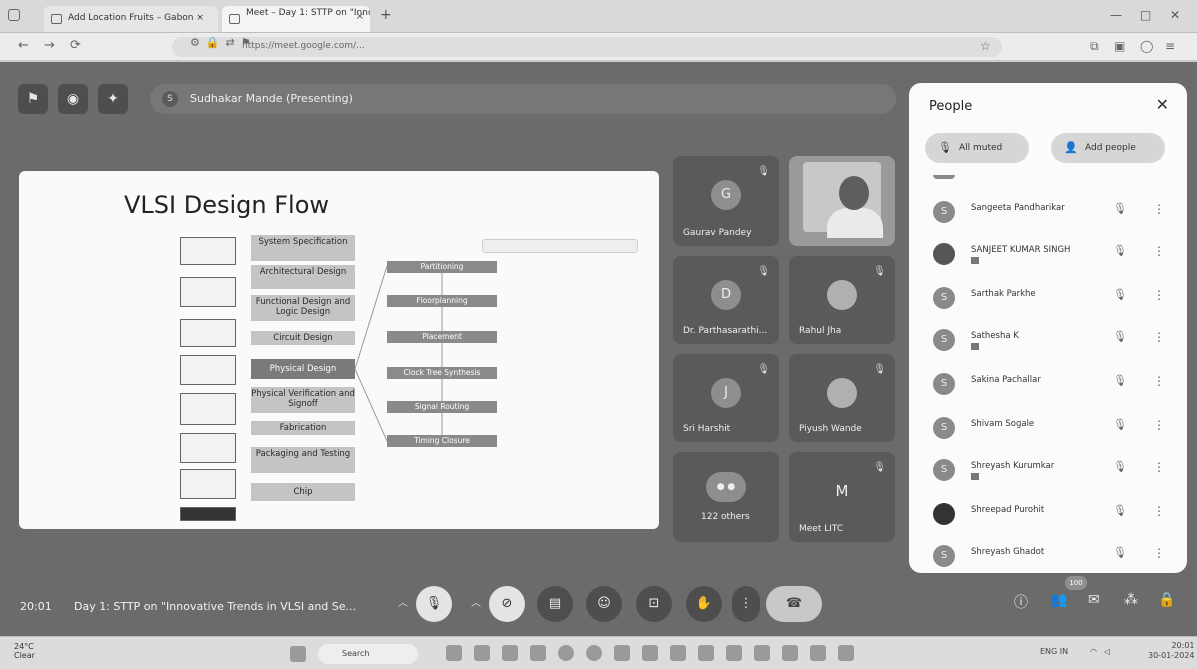 The image size is (1197, 669). What do you see at coordinates (1094, 46) in the screenshot?
I see `extensions-icon: ⧉` at bounding box center [1094, 46].